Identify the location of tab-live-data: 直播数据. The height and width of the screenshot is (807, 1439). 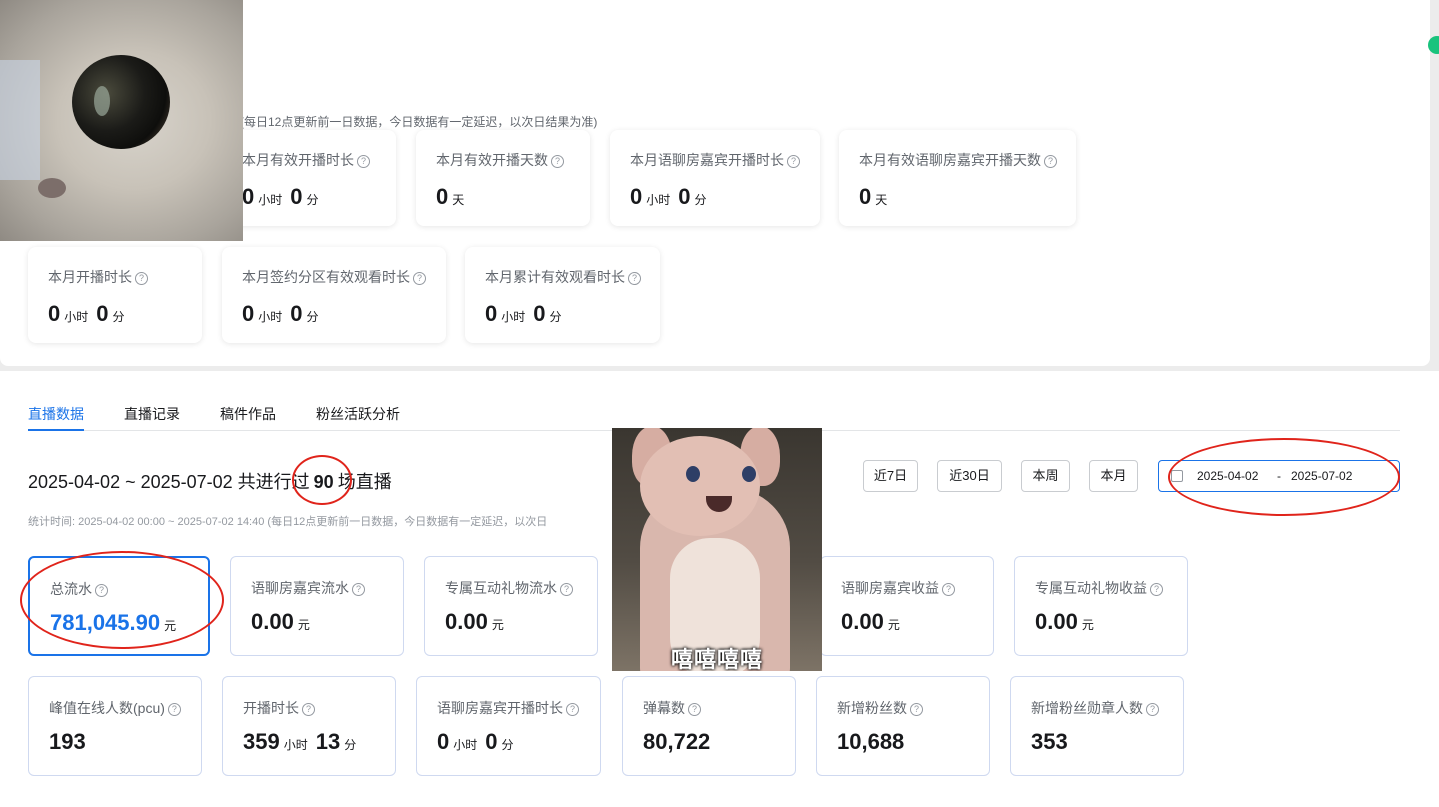
(56, 414).